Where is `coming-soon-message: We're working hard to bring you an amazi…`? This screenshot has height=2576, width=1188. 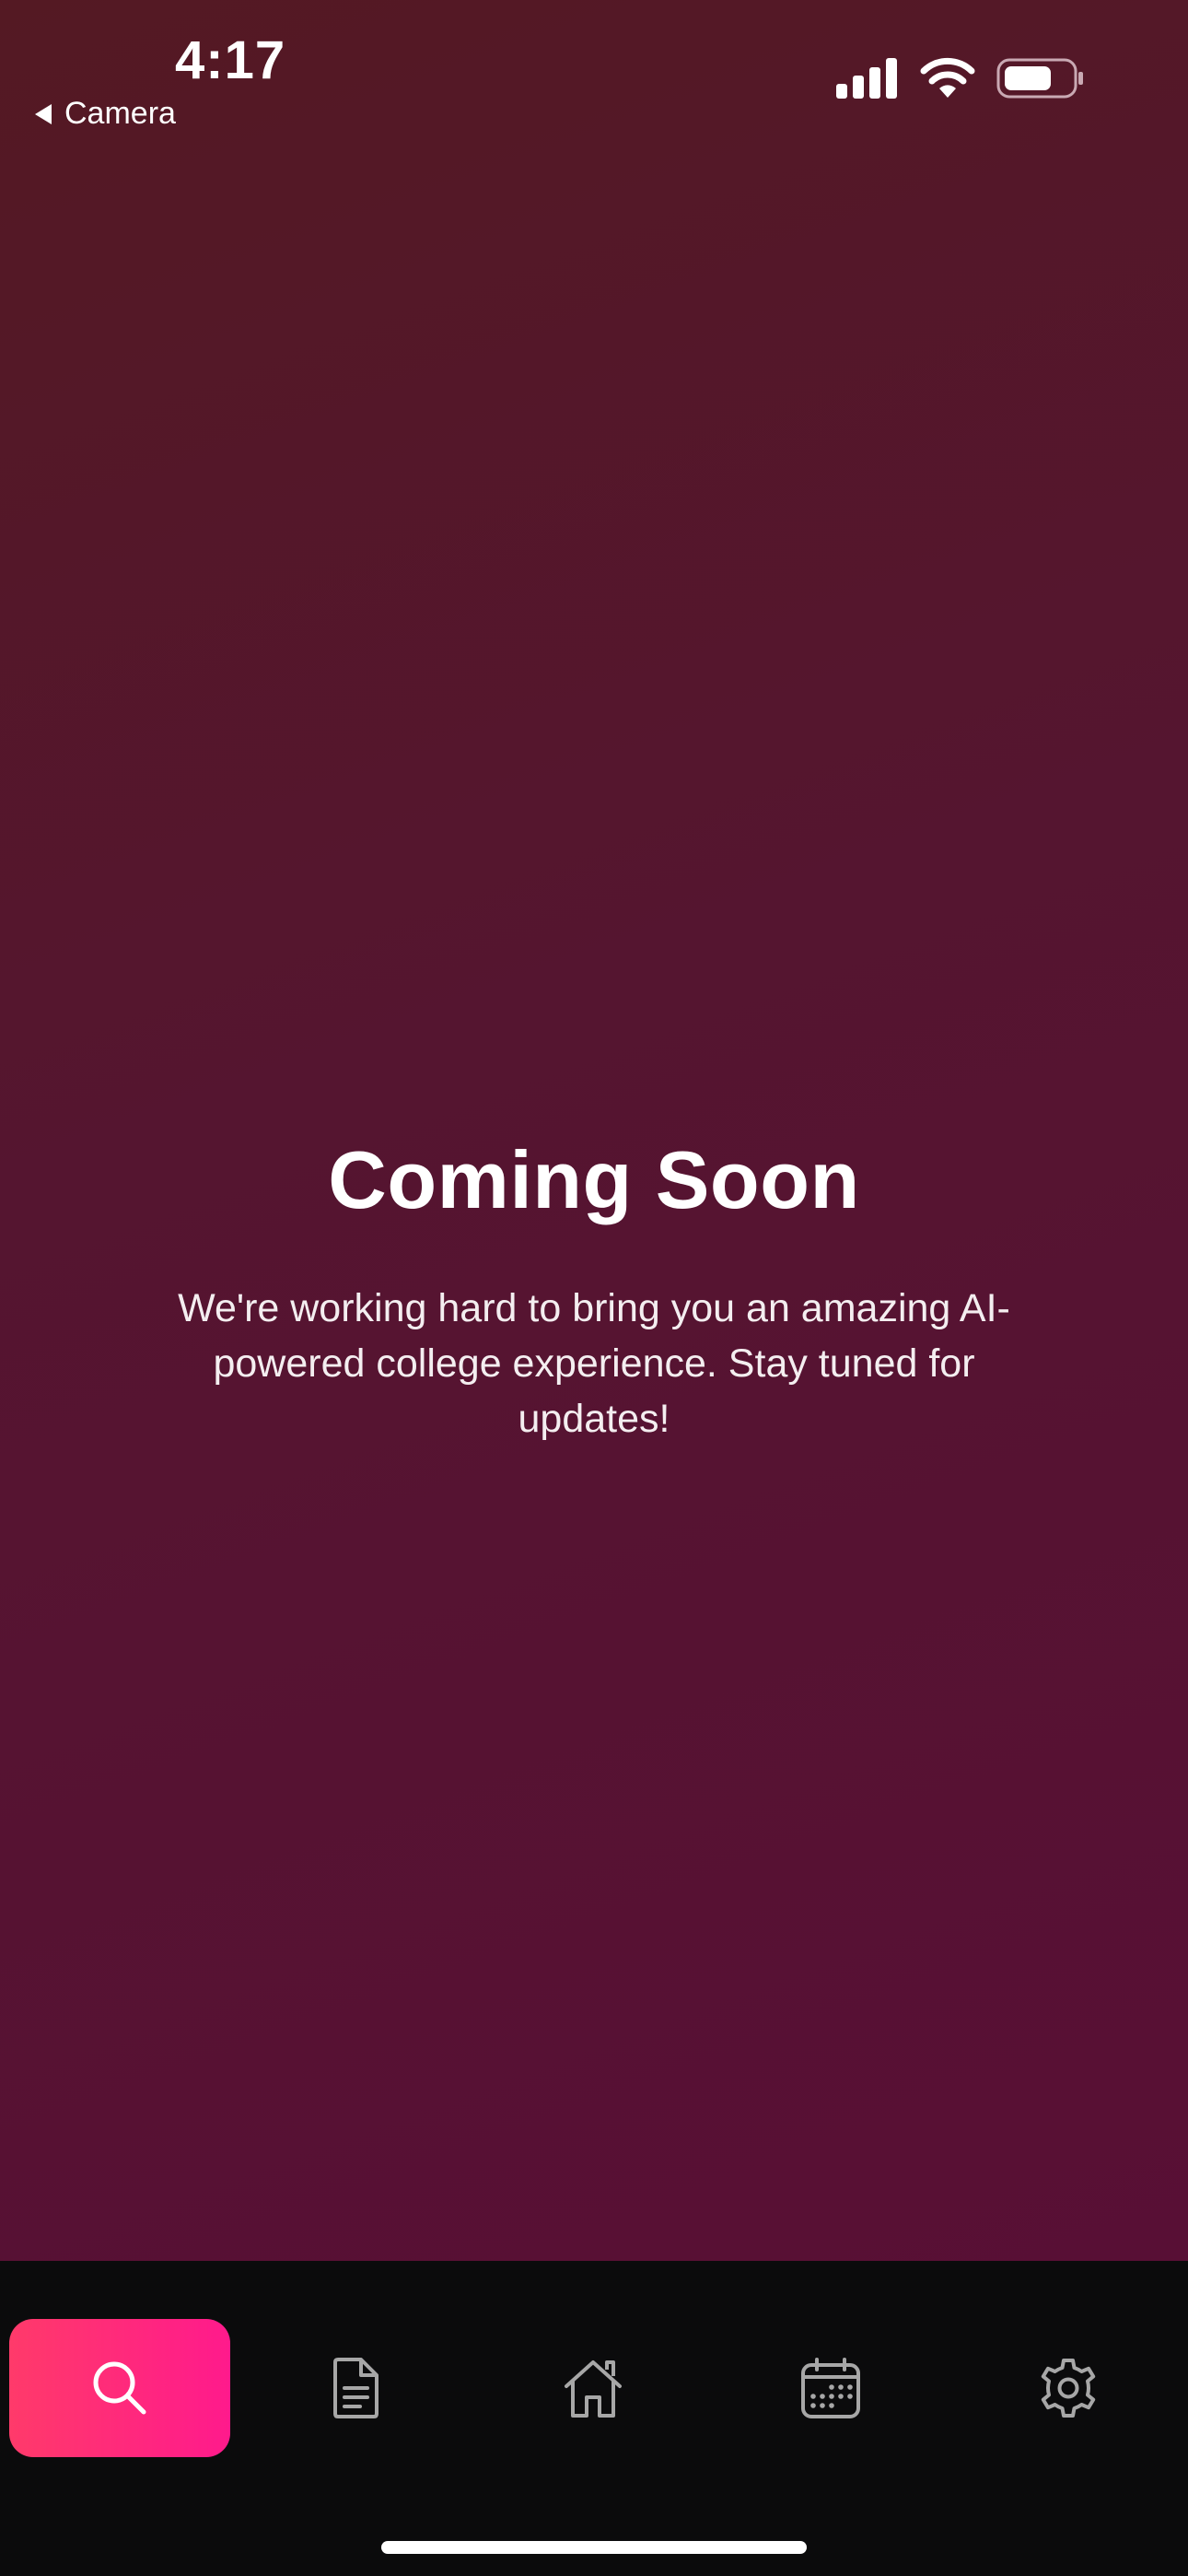 coming-soon-message: We're working hard to bring you an amazi… is located at coordinates (594, 1363).